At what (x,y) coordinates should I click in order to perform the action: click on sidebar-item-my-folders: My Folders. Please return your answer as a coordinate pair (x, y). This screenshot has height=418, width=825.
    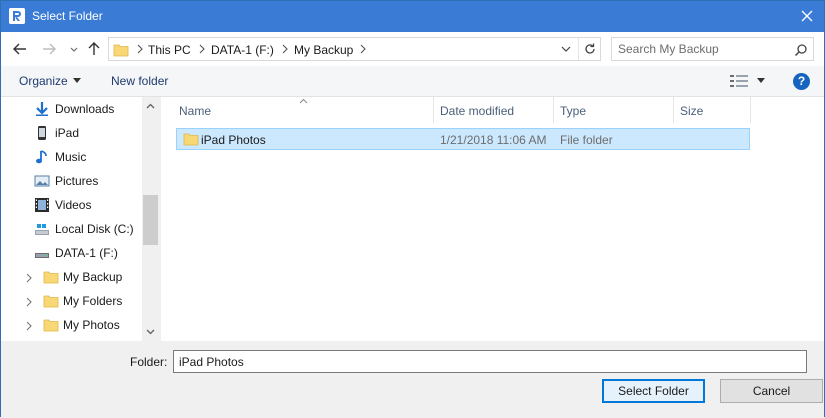
    Looking at the image, I should click on (71, 301).